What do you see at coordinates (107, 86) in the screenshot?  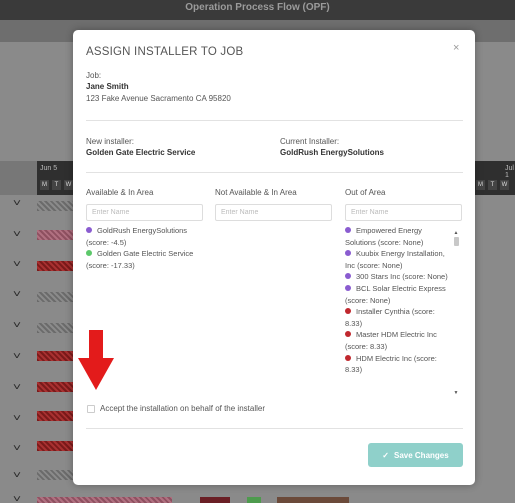 I see `job-customer-name: Jane Smith` at bounding box center [107, 86].